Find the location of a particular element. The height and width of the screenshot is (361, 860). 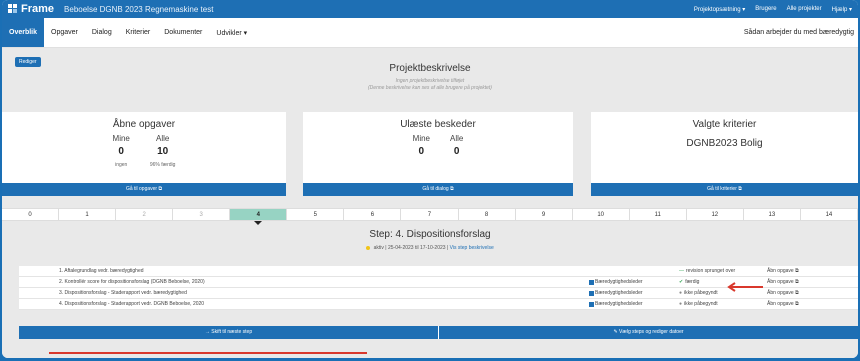

checkmark-icon: ✔ is located at coordinates (681, 282).